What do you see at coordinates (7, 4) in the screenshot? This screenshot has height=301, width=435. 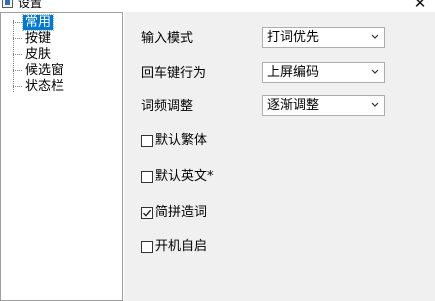 I see `settings-window-icon` at bounding box center [7, 4].